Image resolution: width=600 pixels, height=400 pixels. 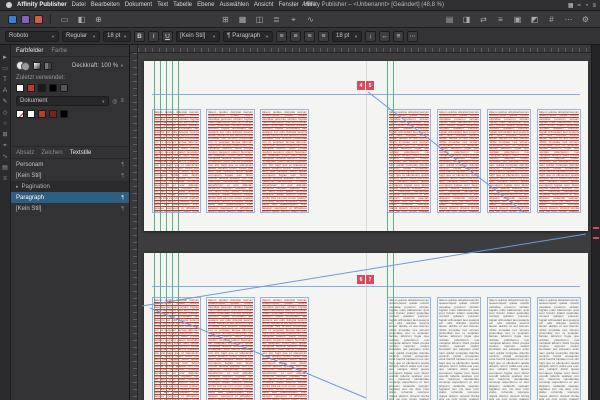 I want to click on table-tool: A, so click(x=5, y=91).